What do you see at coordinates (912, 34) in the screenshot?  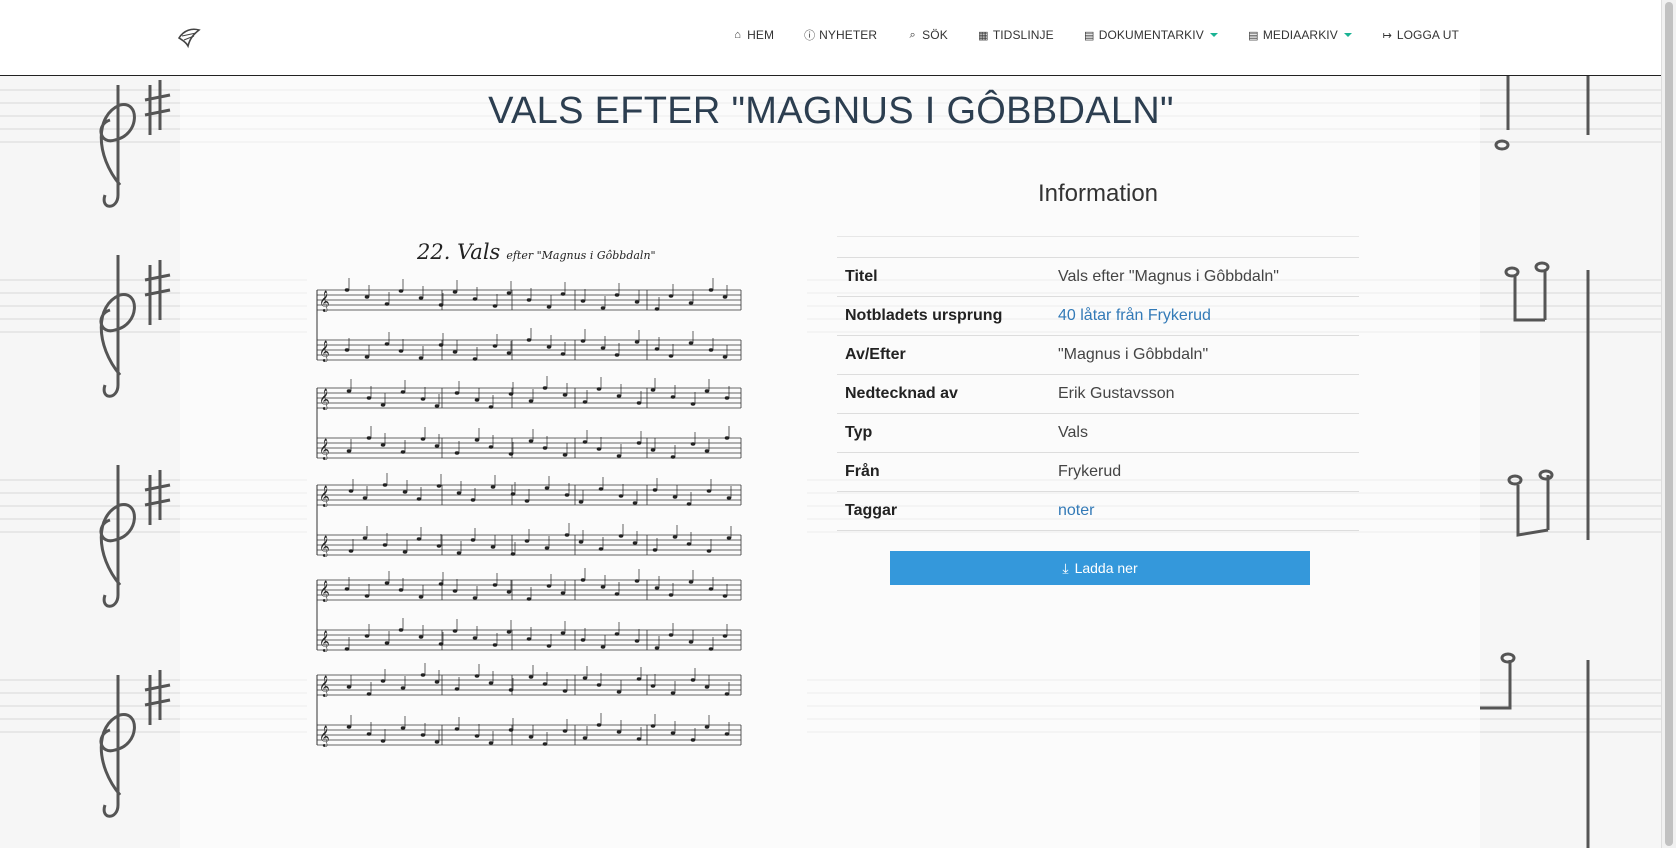 I see `search-icon: ⌕` at bounding box center [912, 34].